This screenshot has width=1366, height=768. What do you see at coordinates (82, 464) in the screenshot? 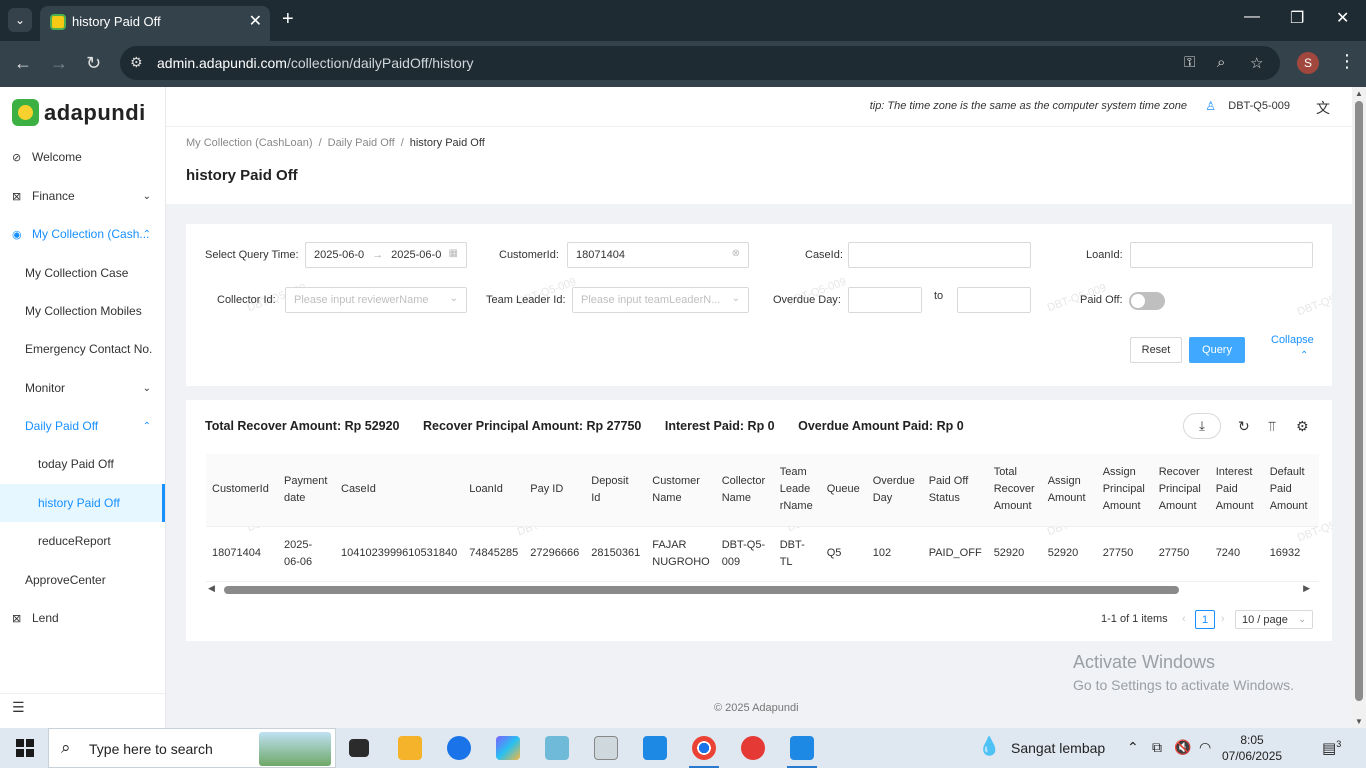
I see `sidebar-item-today-paid-off: today Paid Off` at bounding box center [82, 464].